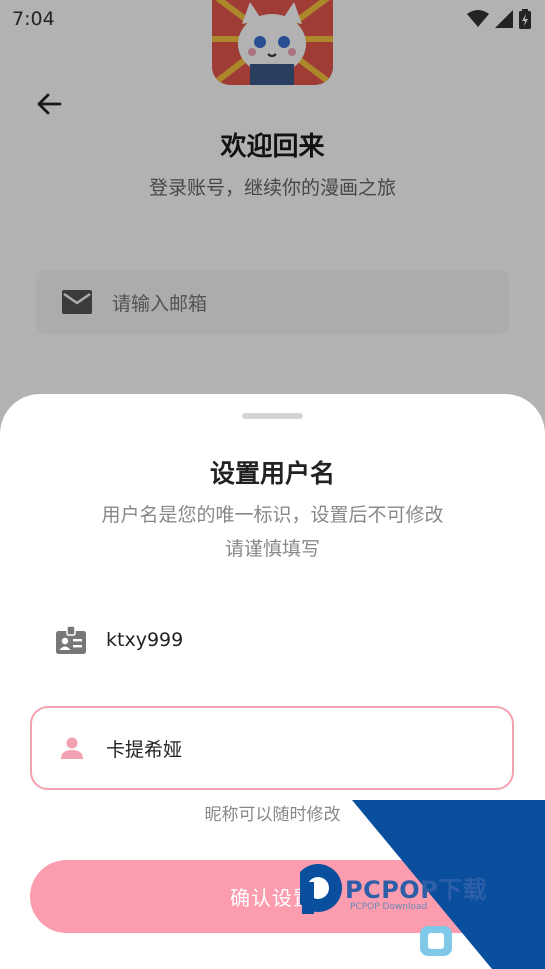  I want to click on sheet-description: 用户名是您的唯一标识，设置后不可修改 请谨慎填写, so click(272, 532).